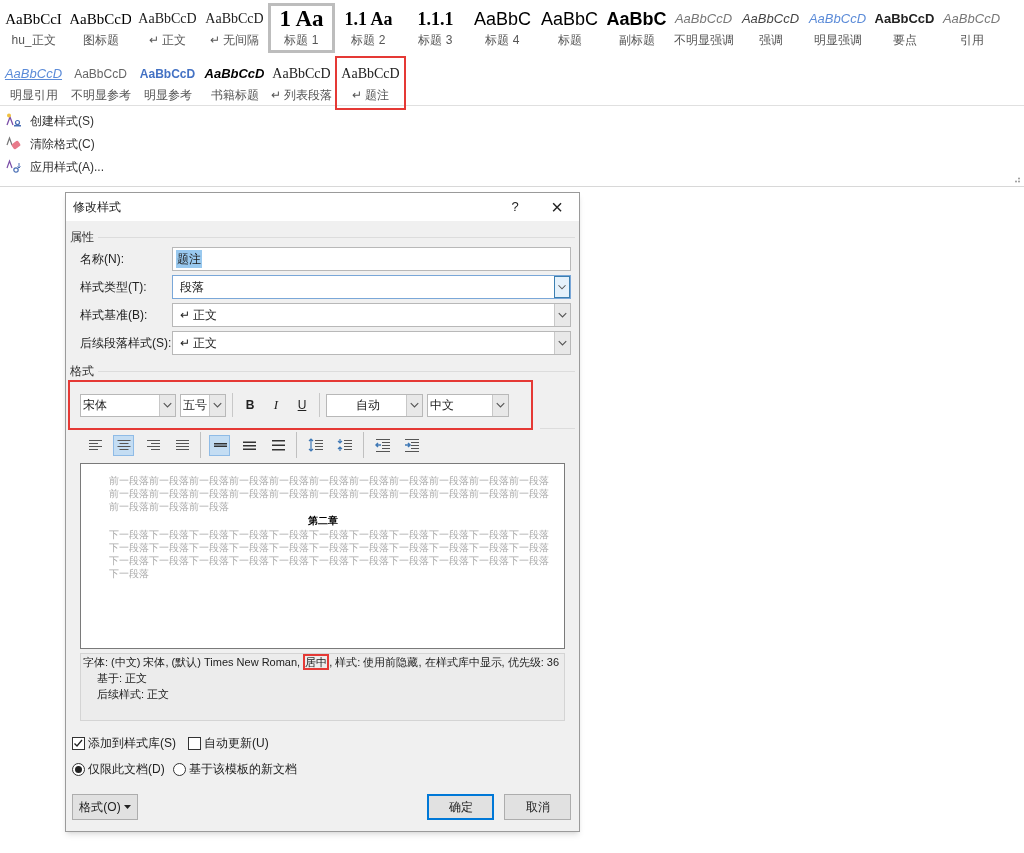  I want to click on style-gallery-item: AaBbCcD 图标题, so click(100, 28).